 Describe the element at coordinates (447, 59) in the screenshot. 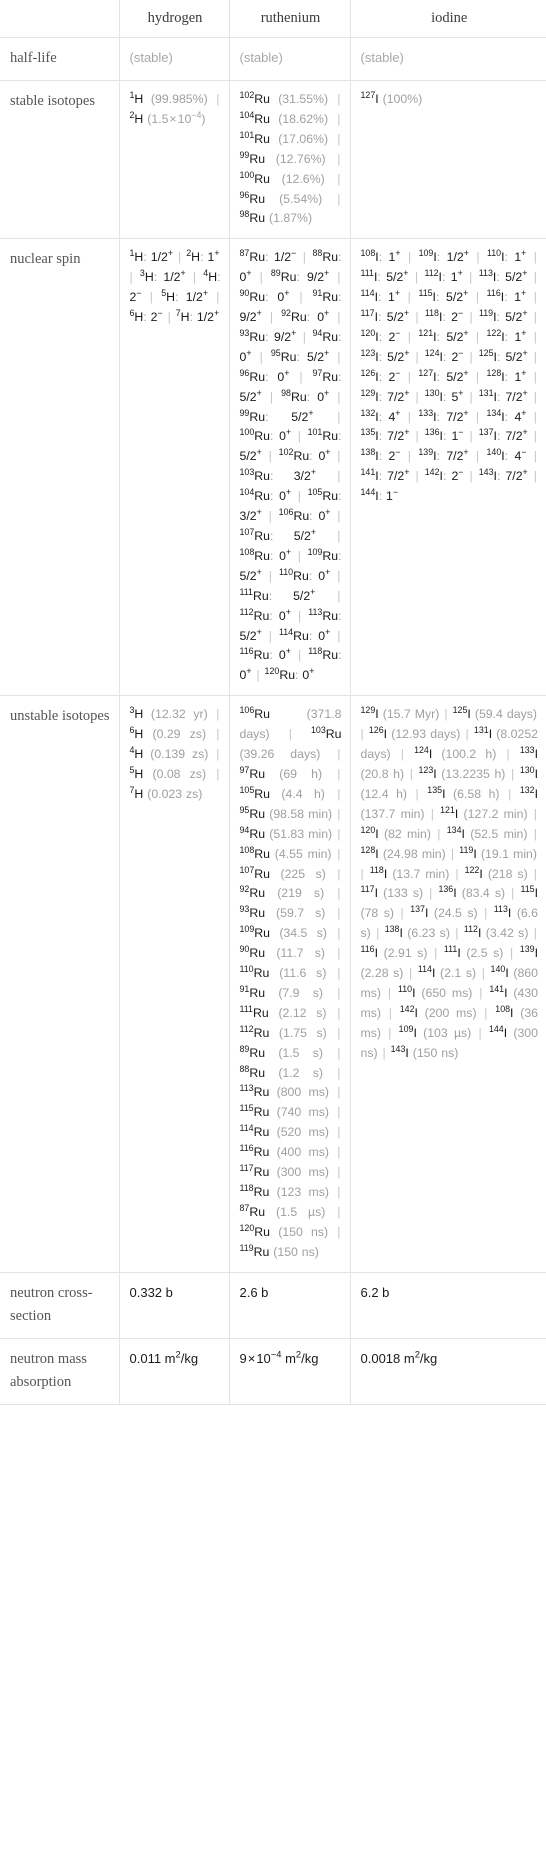

I see `cell-half-life-iodine: (stable)` at that location.